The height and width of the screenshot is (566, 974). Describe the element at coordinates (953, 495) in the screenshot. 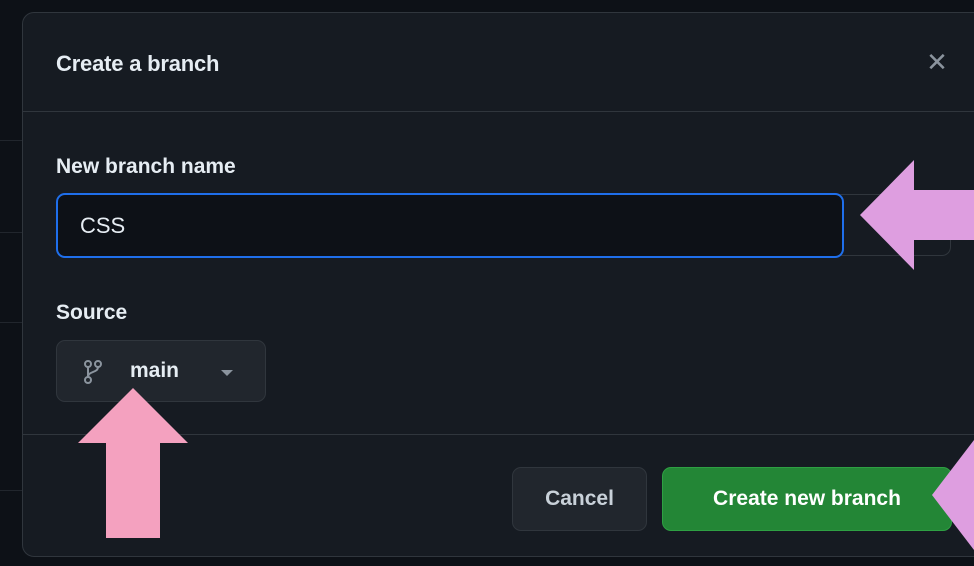

I see `annotation-arrow-left-partial-icon` at that location.